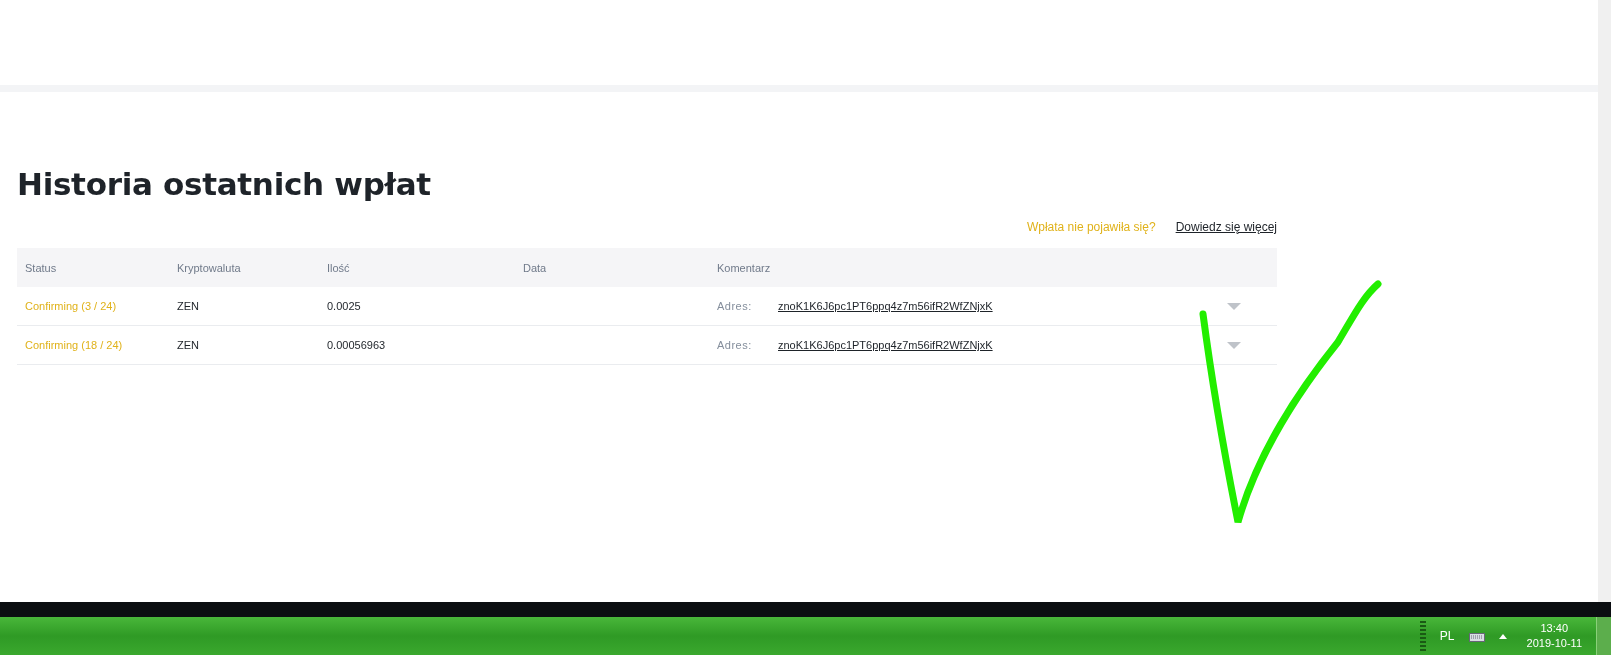 This screenshot has height=655, width=1611. Describe the element at coordinates (1226, 227) in the screenshot. I see `learn-more-link: Dowiedz się więcej` at that location.